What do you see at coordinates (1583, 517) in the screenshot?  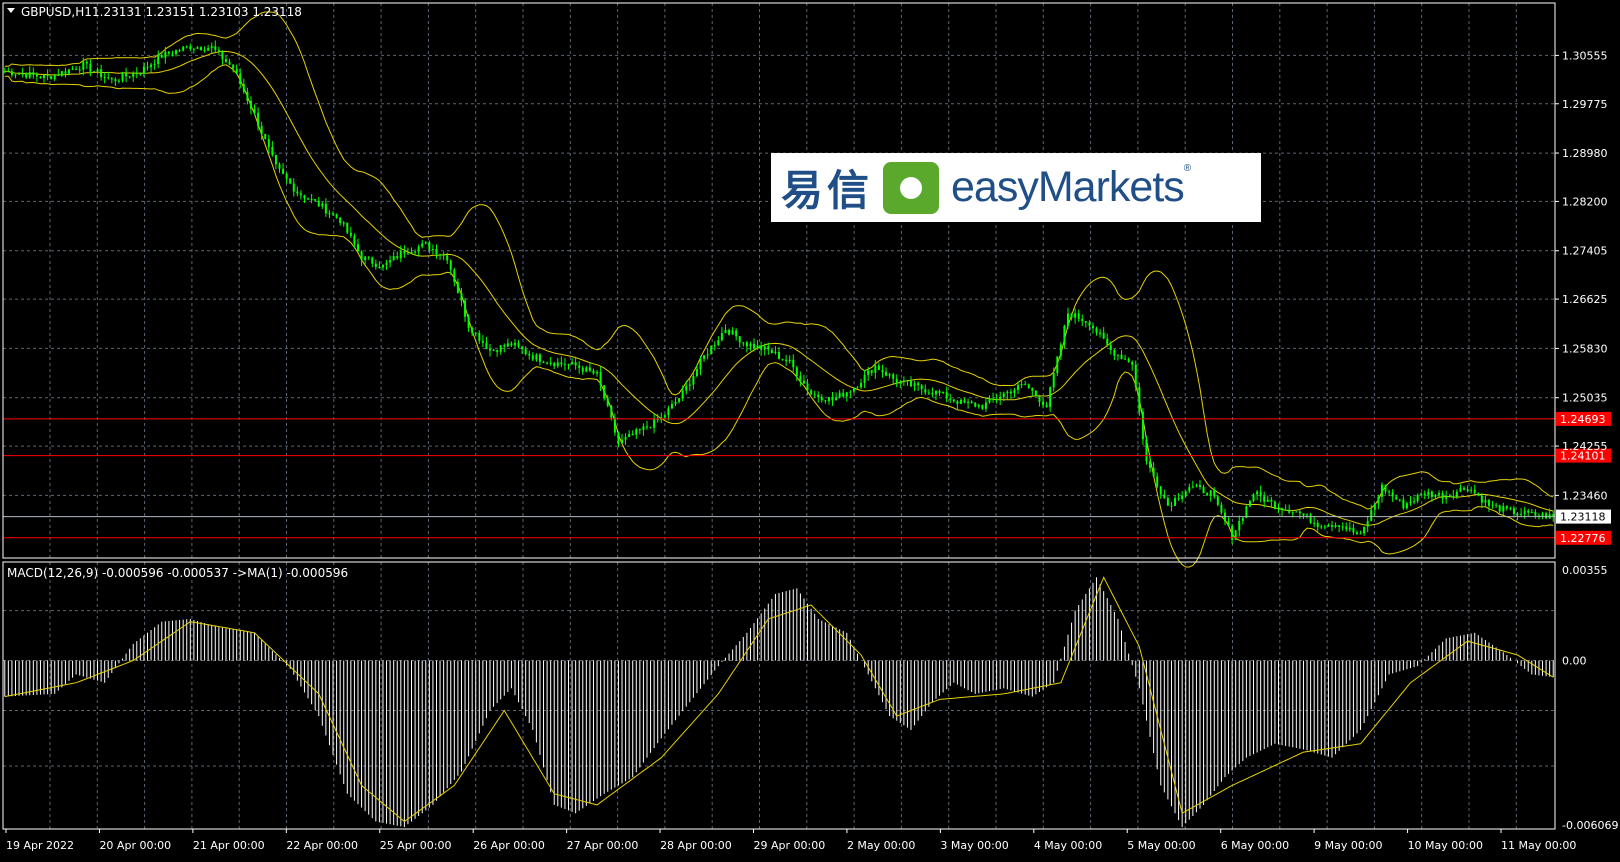 I see `current-price-label: 1.23118` at bounding box center [1583, 517].